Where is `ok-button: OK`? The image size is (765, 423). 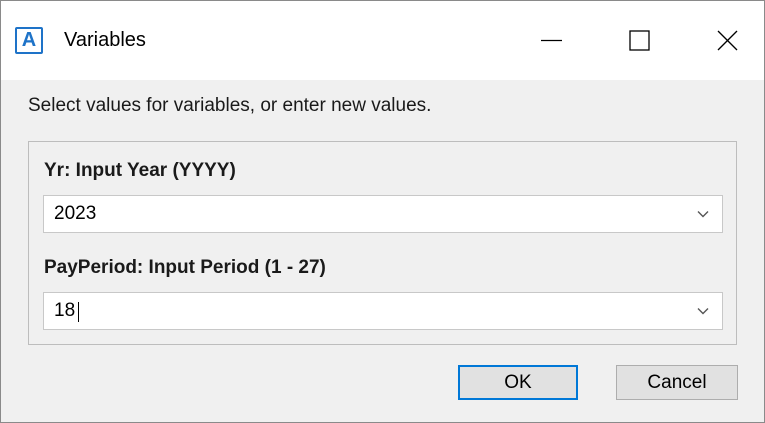
ok-button: OK is located at coordinates (518, 382).